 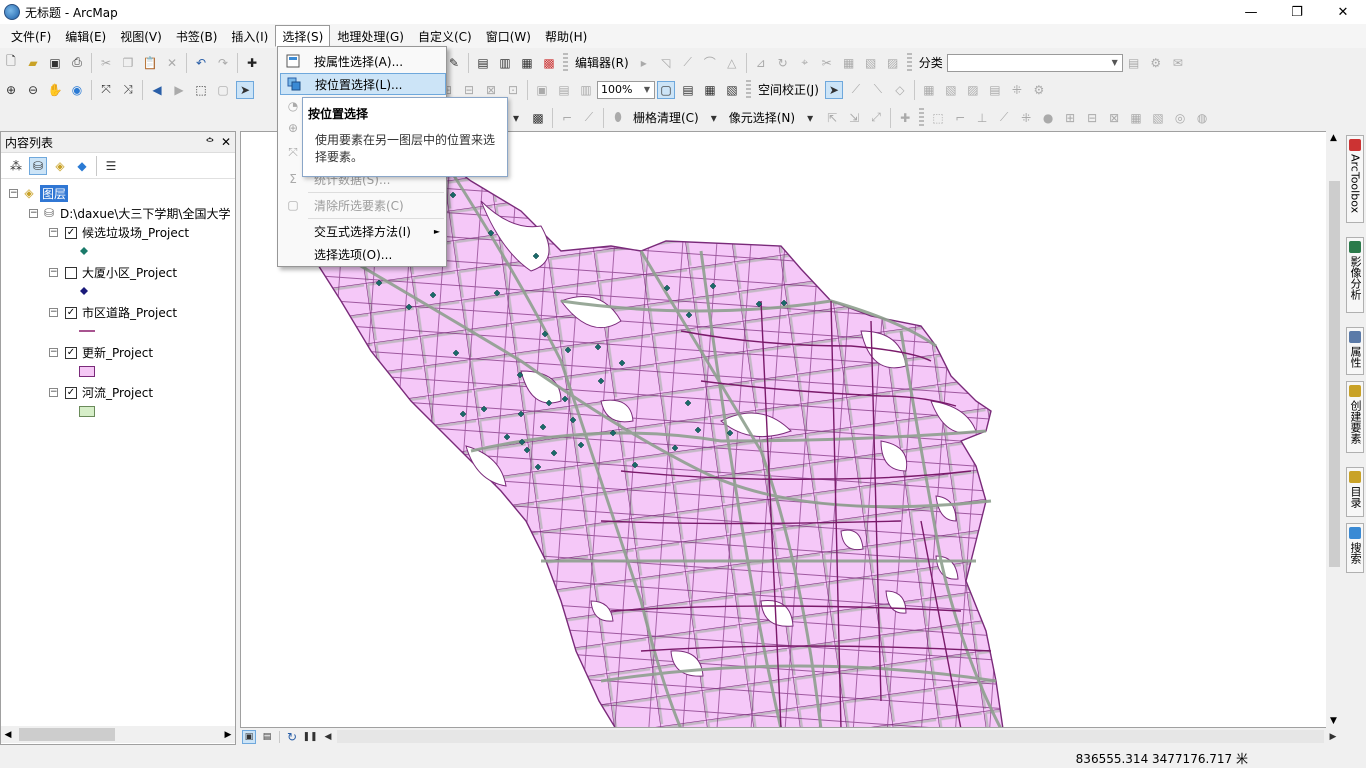 What do you see at coordinates (1355, 275) in the screenshot?
I see `tab-image-analysis: 影像分析` at bounding box center [1355, 275].